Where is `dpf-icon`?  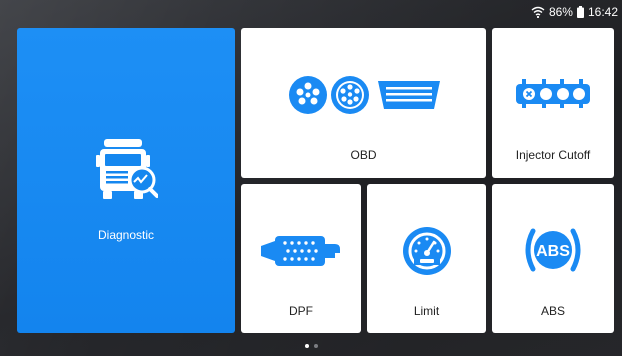
dpf-icon is located at coordinates (300, 251).